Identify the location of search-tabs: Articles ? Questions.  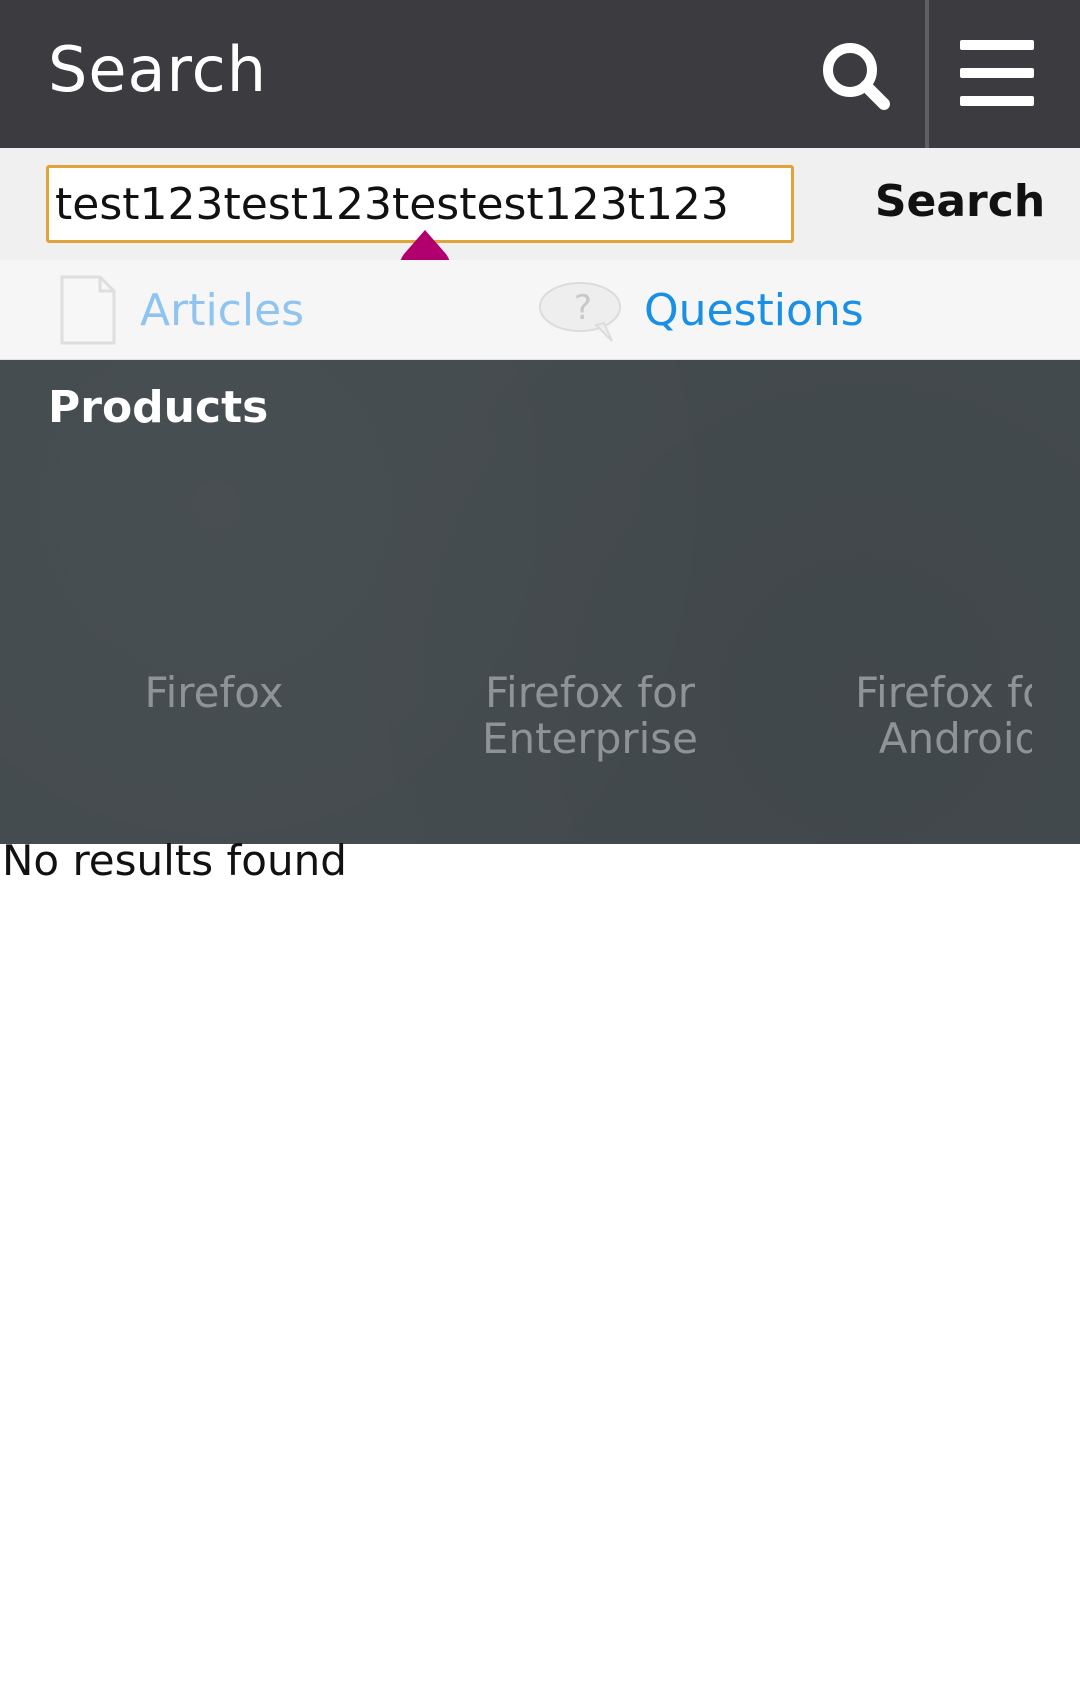
(540, 310).